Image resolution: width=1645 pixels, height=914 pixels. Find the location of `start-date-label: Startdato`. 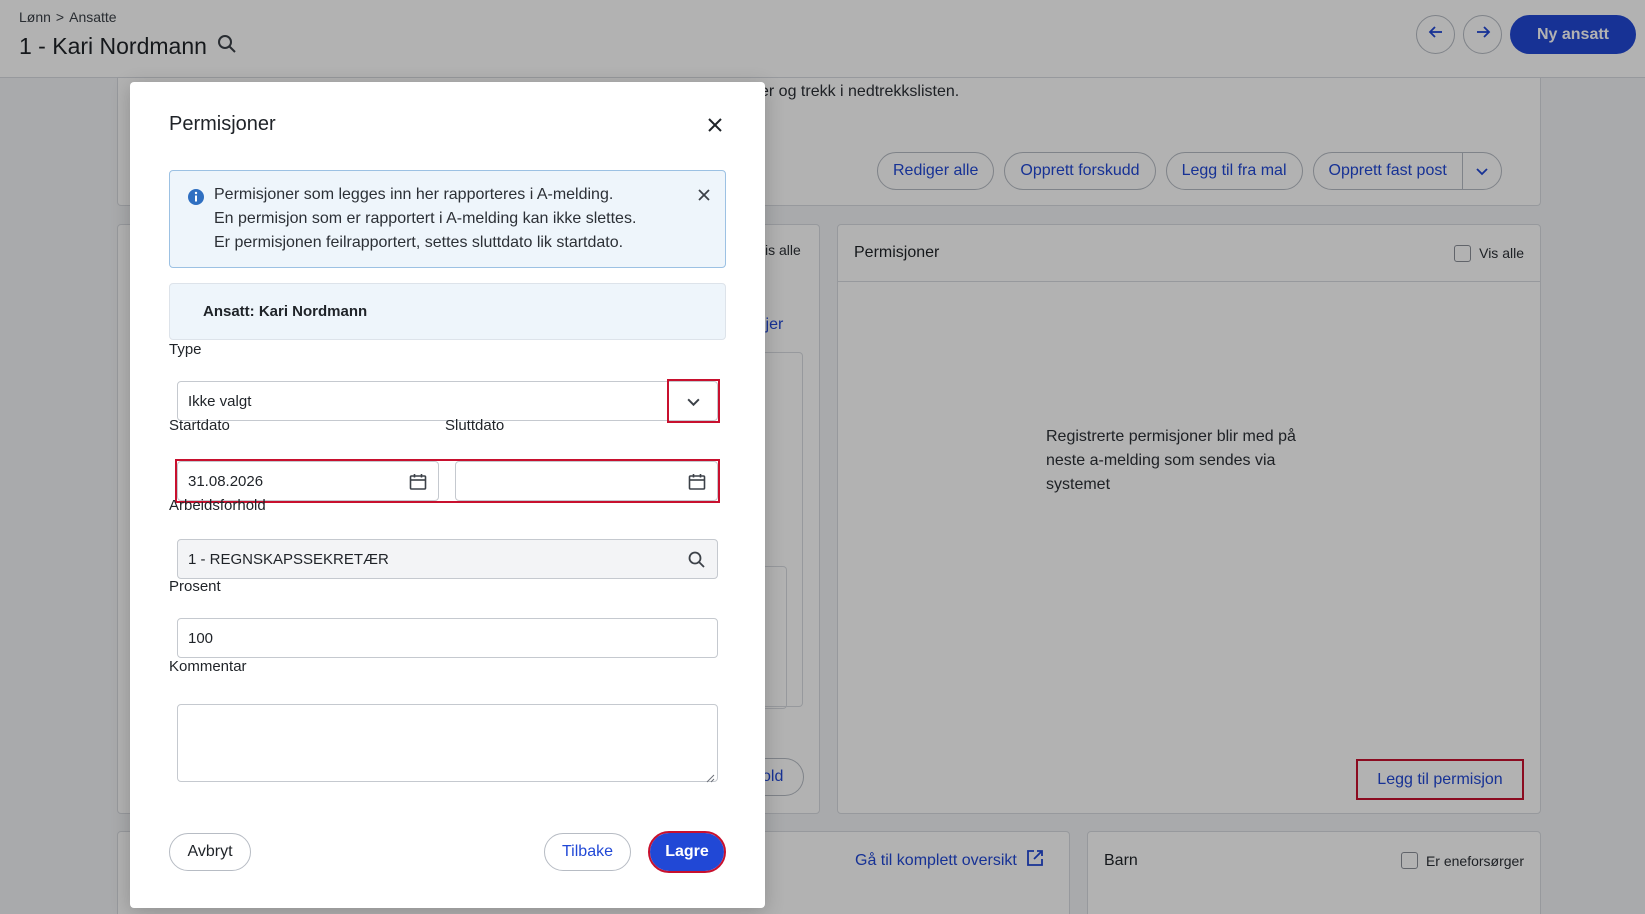

start-date-label: Startdato is located at coordinates (199, 425).